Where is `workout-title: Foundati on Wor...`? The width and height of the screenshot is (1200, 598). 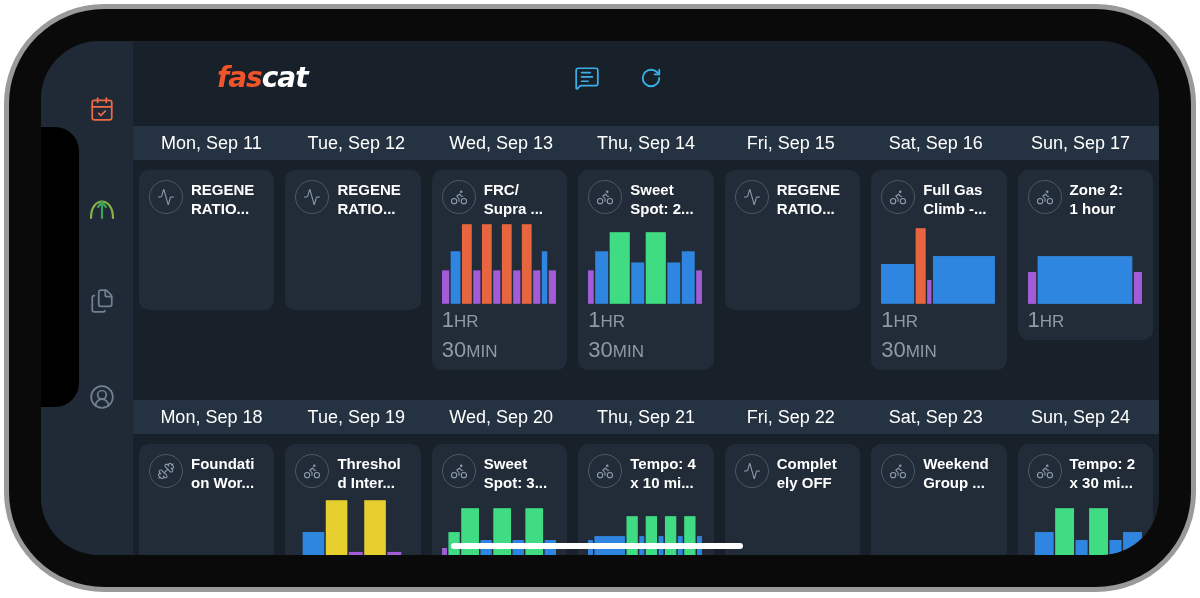
workout-title: Foundati on Wor... is located at coordinates (223, 473).